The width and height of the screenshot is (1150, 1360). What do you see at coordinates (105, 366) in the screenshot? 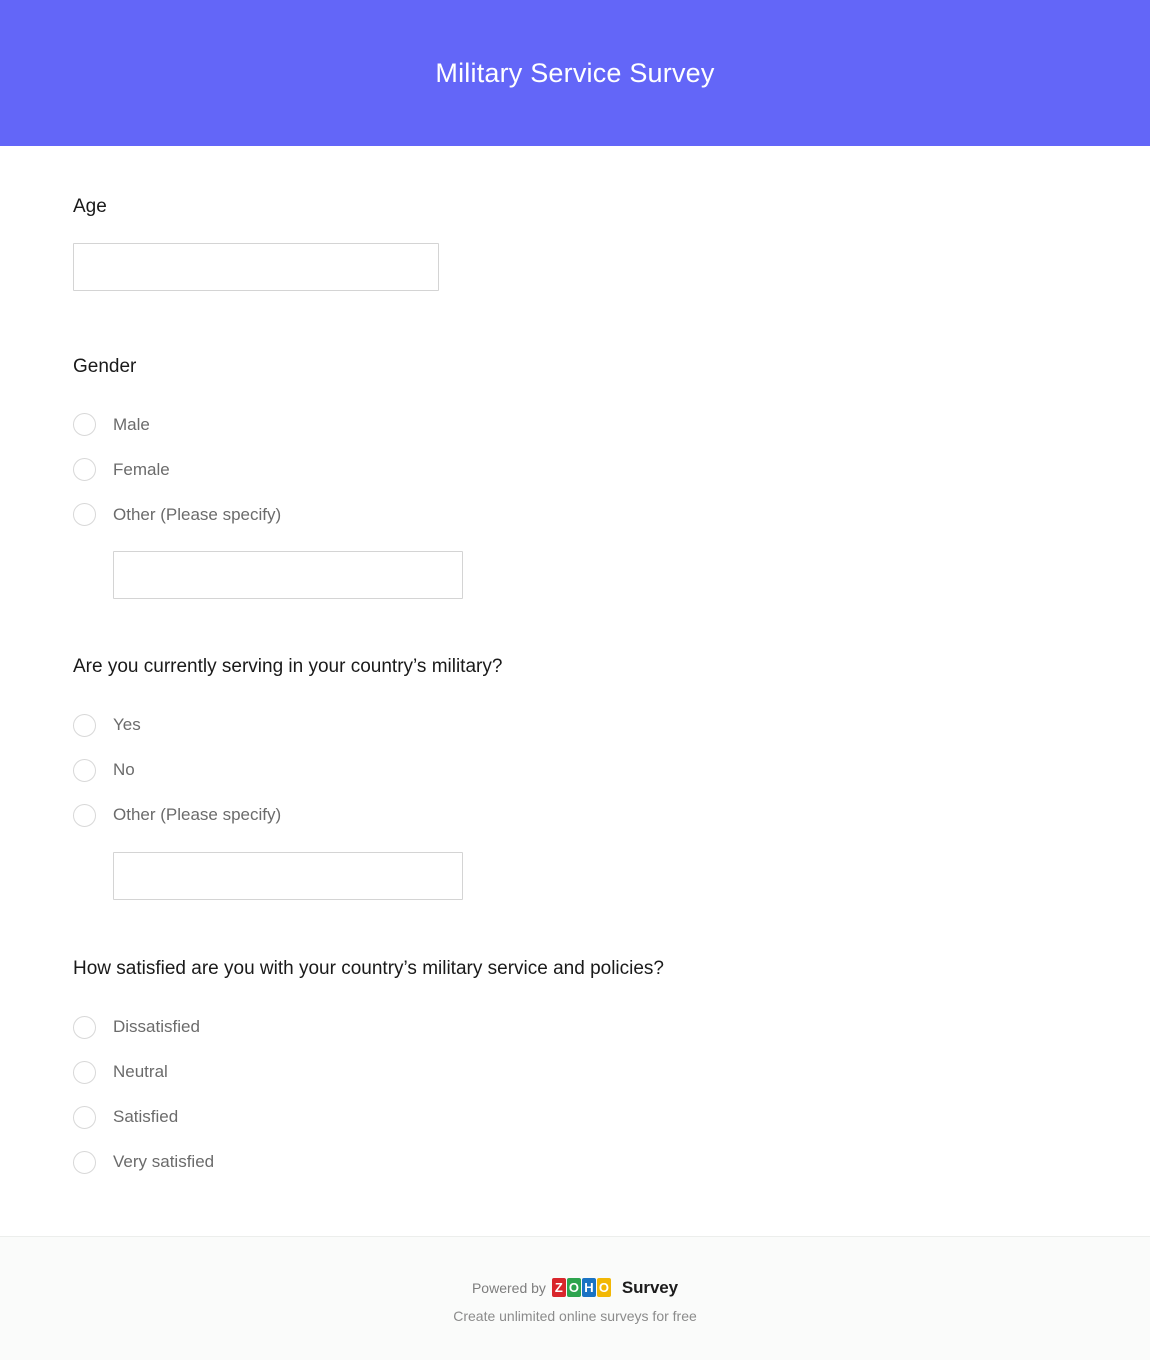
I see `question-label-gender: Gender` at bounding box center [105, 366].